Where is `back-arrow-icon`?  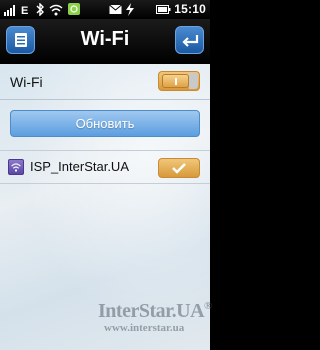 back-arrow-icon is located at coordinates (189, 41).